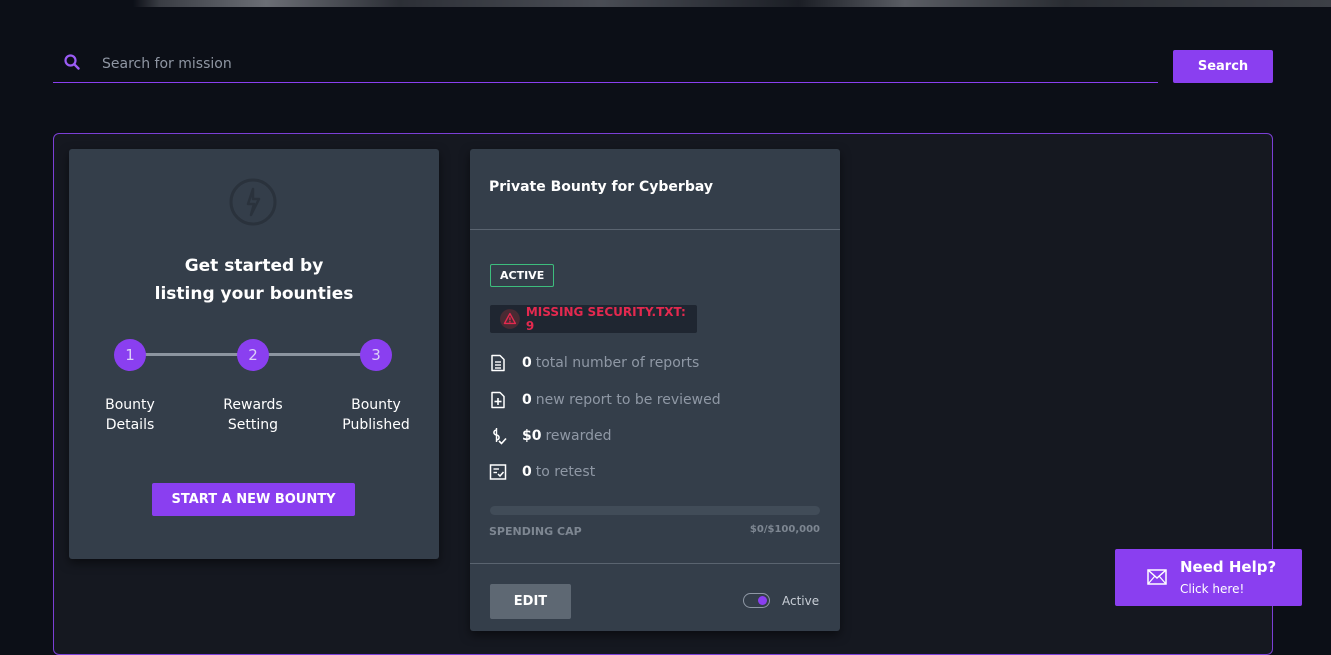 This screenshot has width=1331, height=655. I want to click on step-circle-2: 2, so click(253, 355).